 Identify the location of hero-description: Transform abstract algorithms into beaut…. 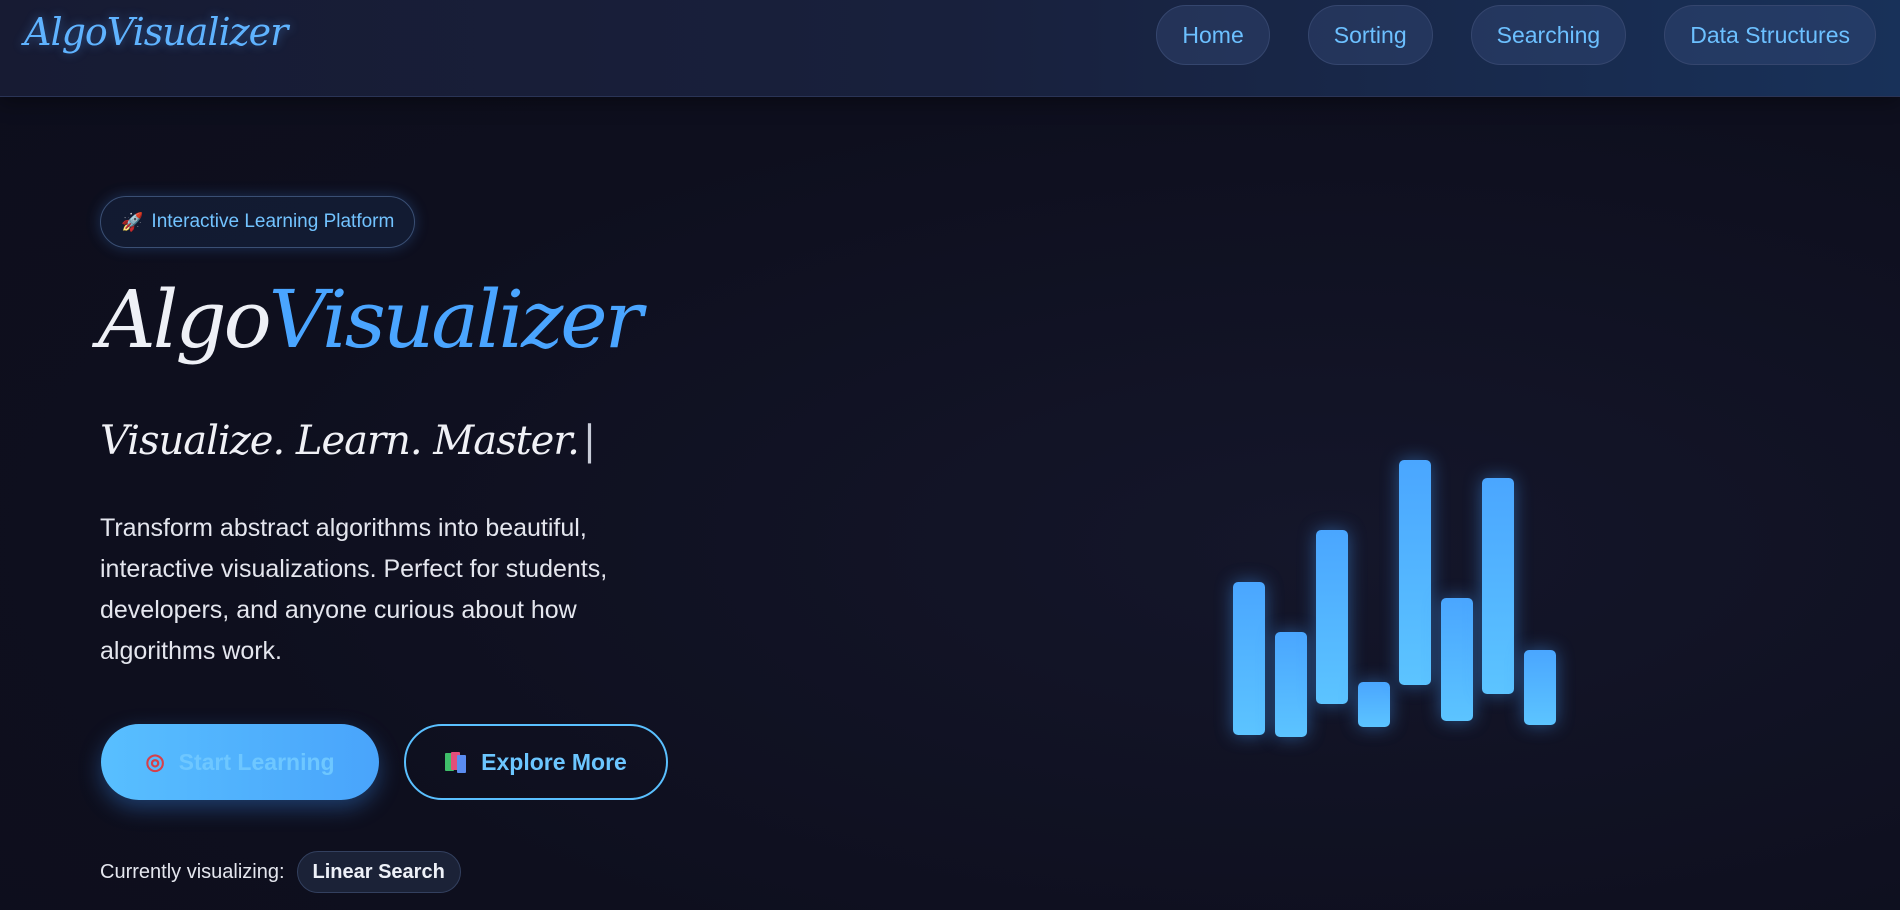
(354, 589).